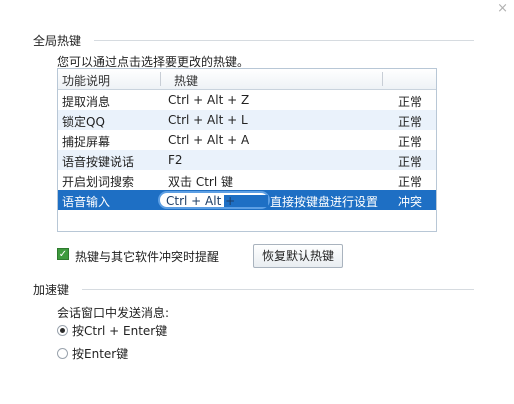 The image size is (514, 404). I want to click on section-title-global-hotkeys: 全局热键, so click(57, 41).